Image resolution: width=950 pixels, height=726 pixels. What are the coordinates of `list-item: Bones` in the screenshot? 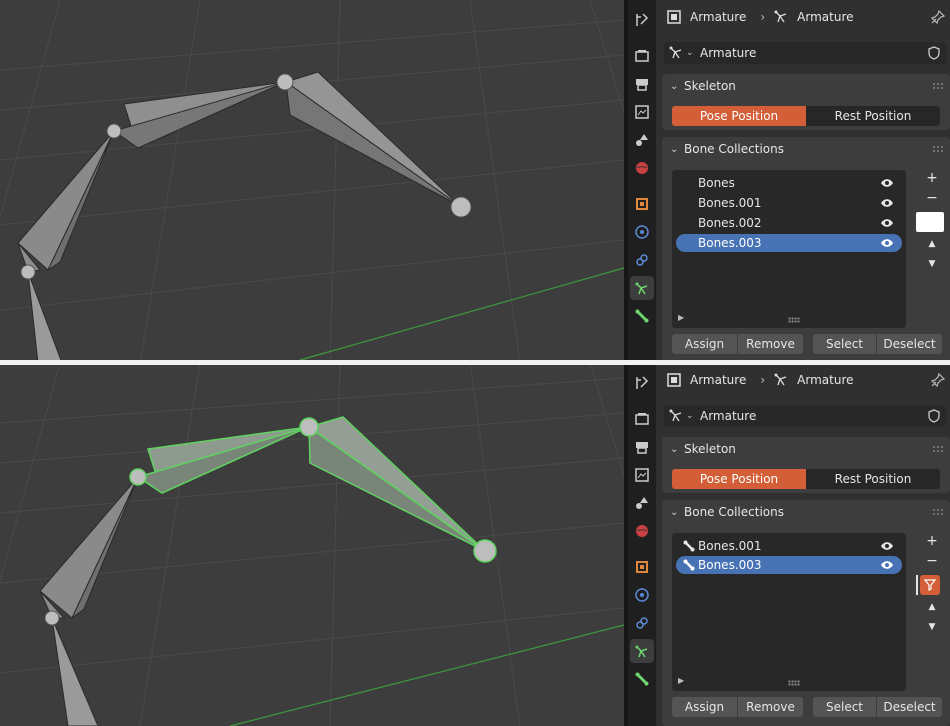 It's located at (789, 183).